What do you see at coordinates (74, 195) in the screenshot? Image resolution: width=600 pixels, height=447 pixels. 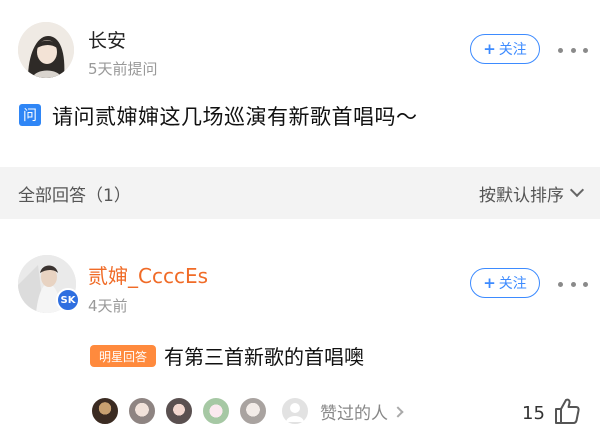 I see `answers-count: 全部回答（1）` at bounding box center [74, 195].